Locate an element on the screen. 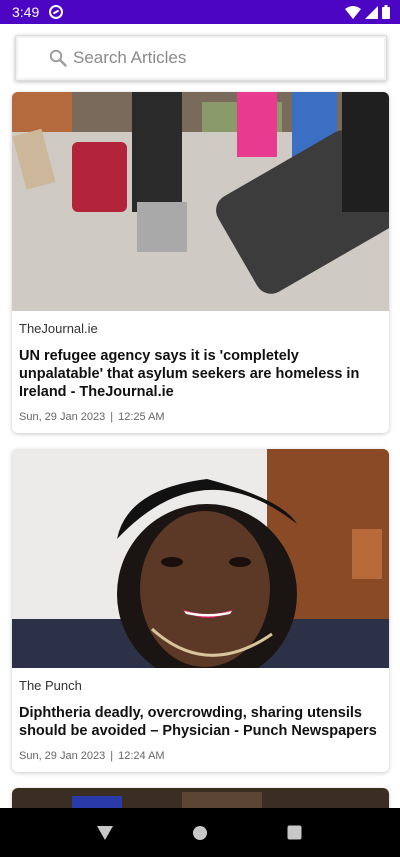 Image resolution: width=400 pixels, height=857 pixels. recents-button is located at coordinates (295, 833).